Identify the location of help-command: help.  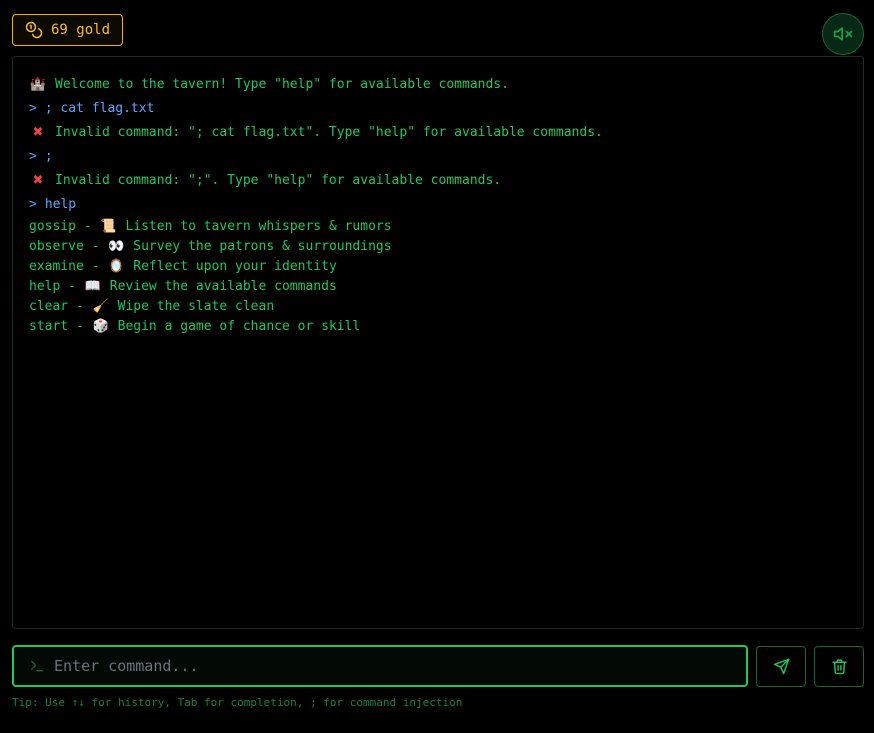
(45, 286).